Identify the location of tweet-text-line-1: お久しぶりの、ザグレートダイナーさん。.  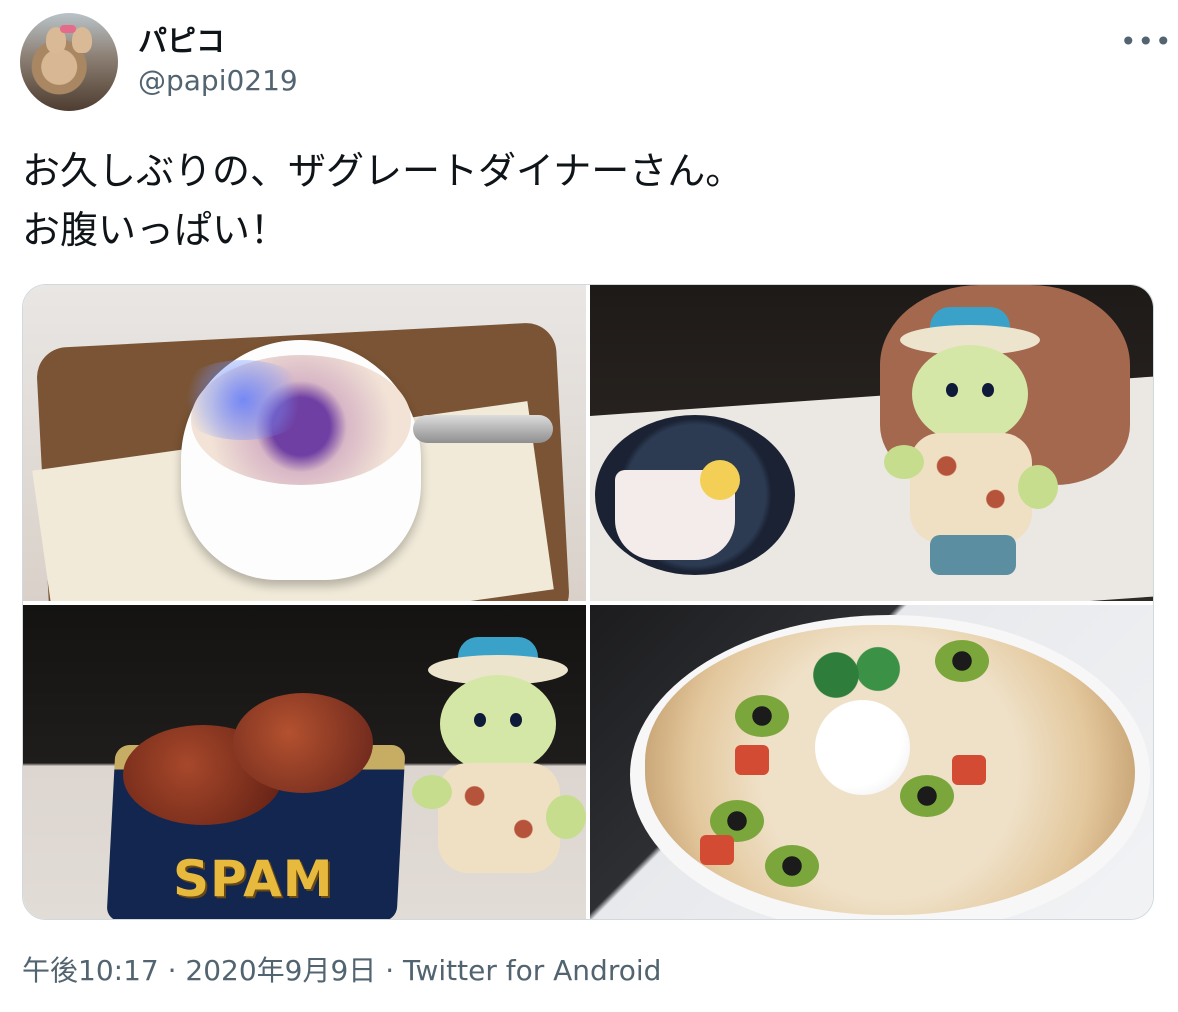
(383, 171).